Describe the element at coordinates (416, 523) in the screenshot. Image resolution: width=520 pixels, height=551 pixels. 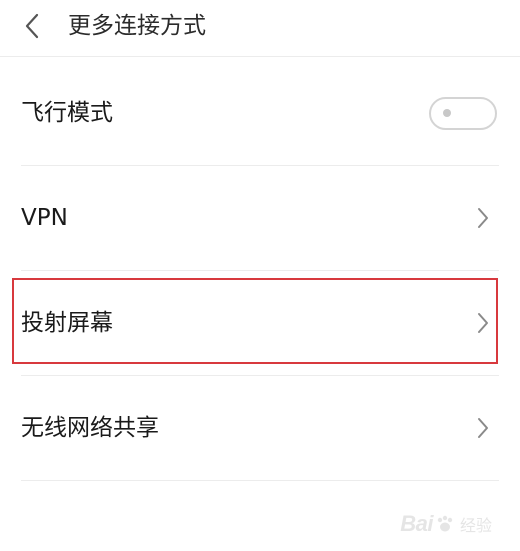
I see `watermark-text: Bai` at that location.